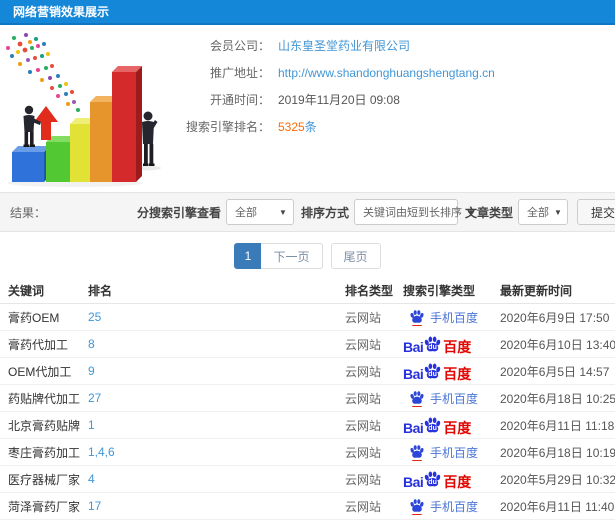 The width and height of the screenshot is (615, 520). I want to click on sort-select: 关键词由短到长排序 ▼, so click(414, 212).